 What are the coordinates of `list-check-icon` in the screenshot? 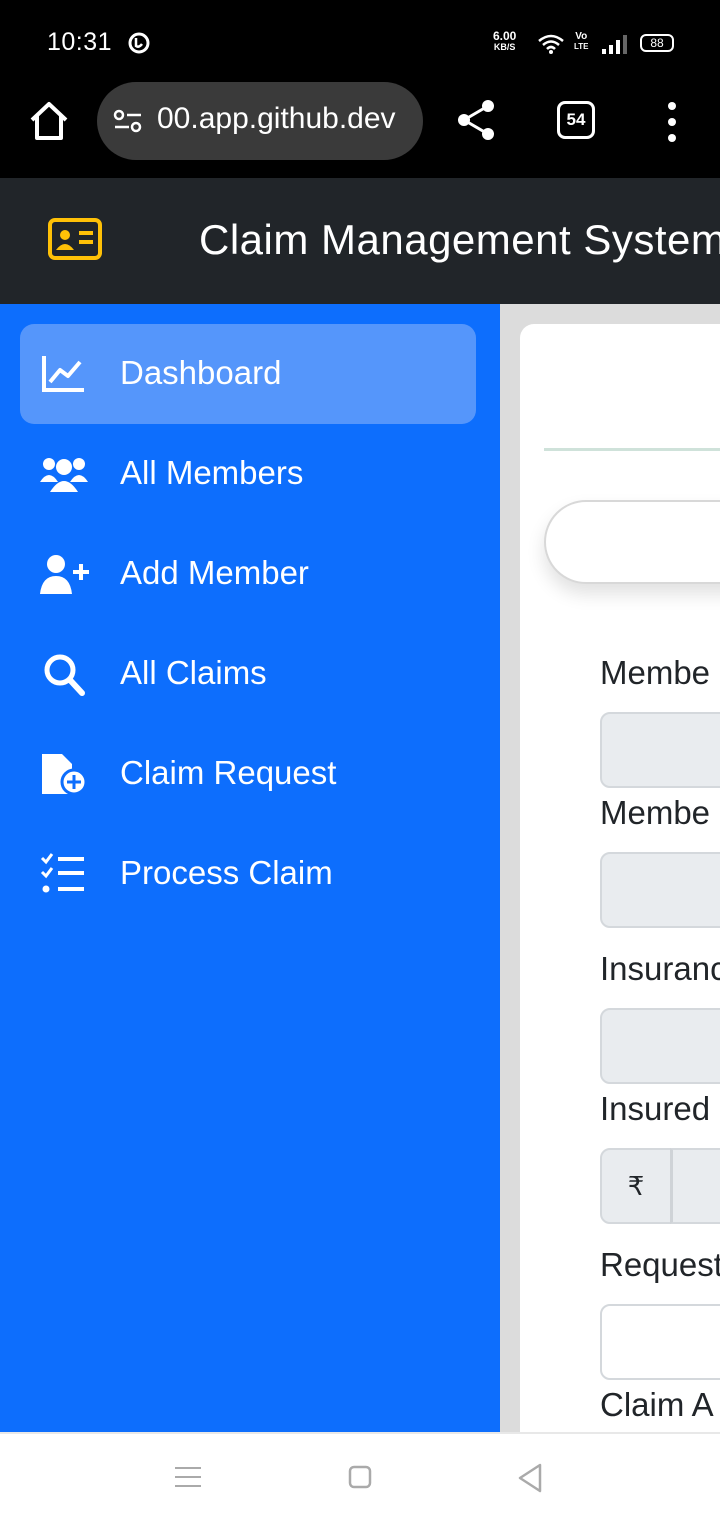 It's located at (62, 873).